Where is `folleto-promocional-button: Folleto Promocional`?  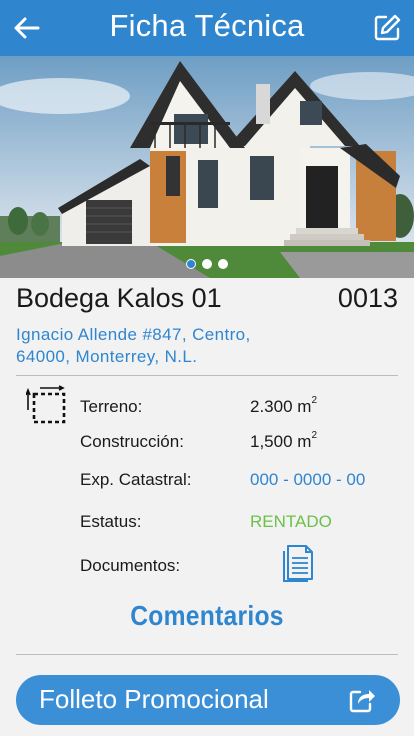 folleto-promocional-button: Folleto Promocional is located at coordinates (208, 700).